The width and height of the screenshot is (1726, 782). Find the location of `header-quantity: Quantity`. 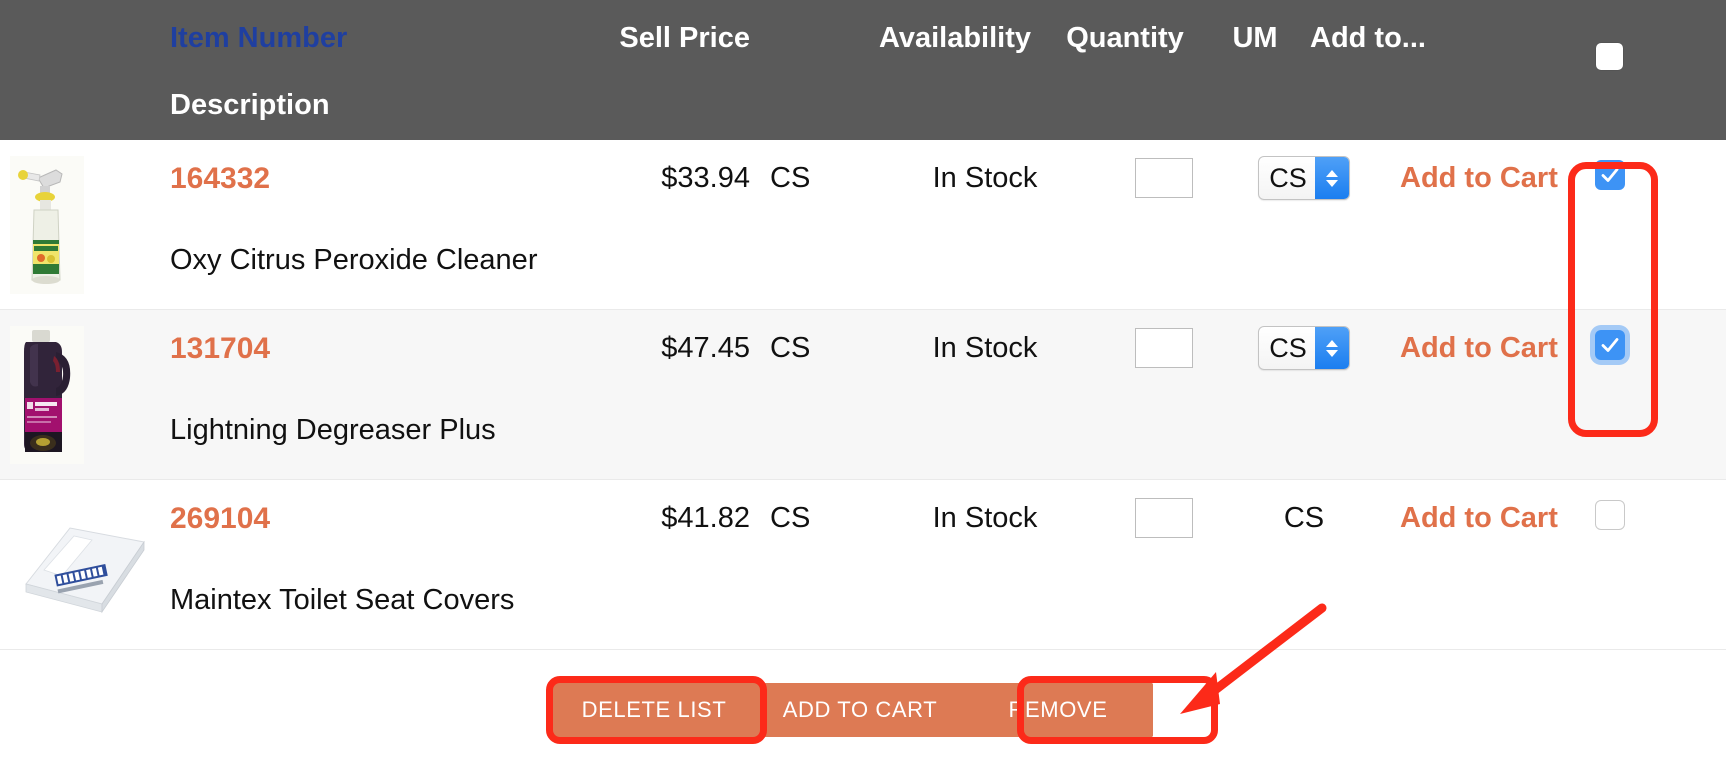

header-quantity: Quantity is located at coordinates (1125, 26).